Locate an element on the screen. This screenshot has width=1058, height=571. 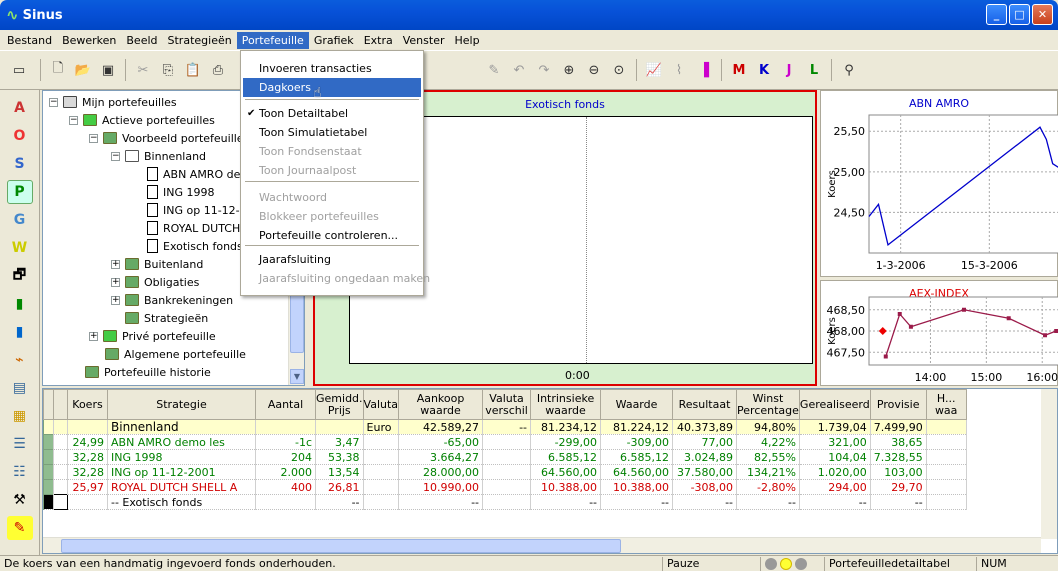
misc-icon: ✎ is located at coordinates (19, 528).